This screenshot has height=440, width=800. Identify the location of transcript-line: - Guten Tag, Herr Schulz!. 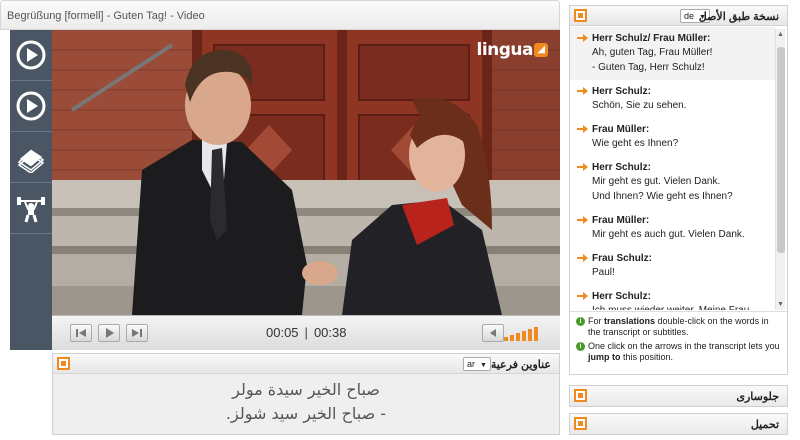
(672, 67).